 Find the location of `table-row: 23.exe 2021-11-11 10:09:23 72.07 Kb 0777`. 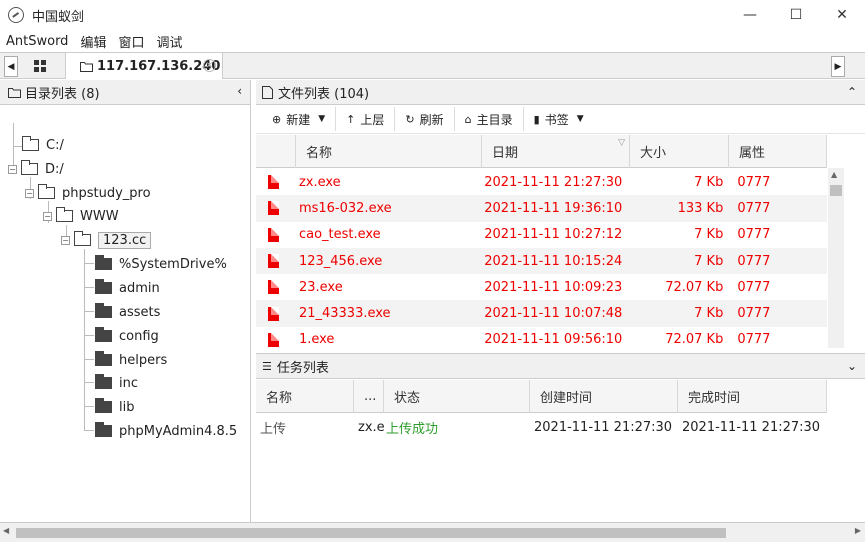

table-row: 23.exe 2021-11-11 10:09:23 72.07 Kb 0777 is located at coordinates (541, 287).